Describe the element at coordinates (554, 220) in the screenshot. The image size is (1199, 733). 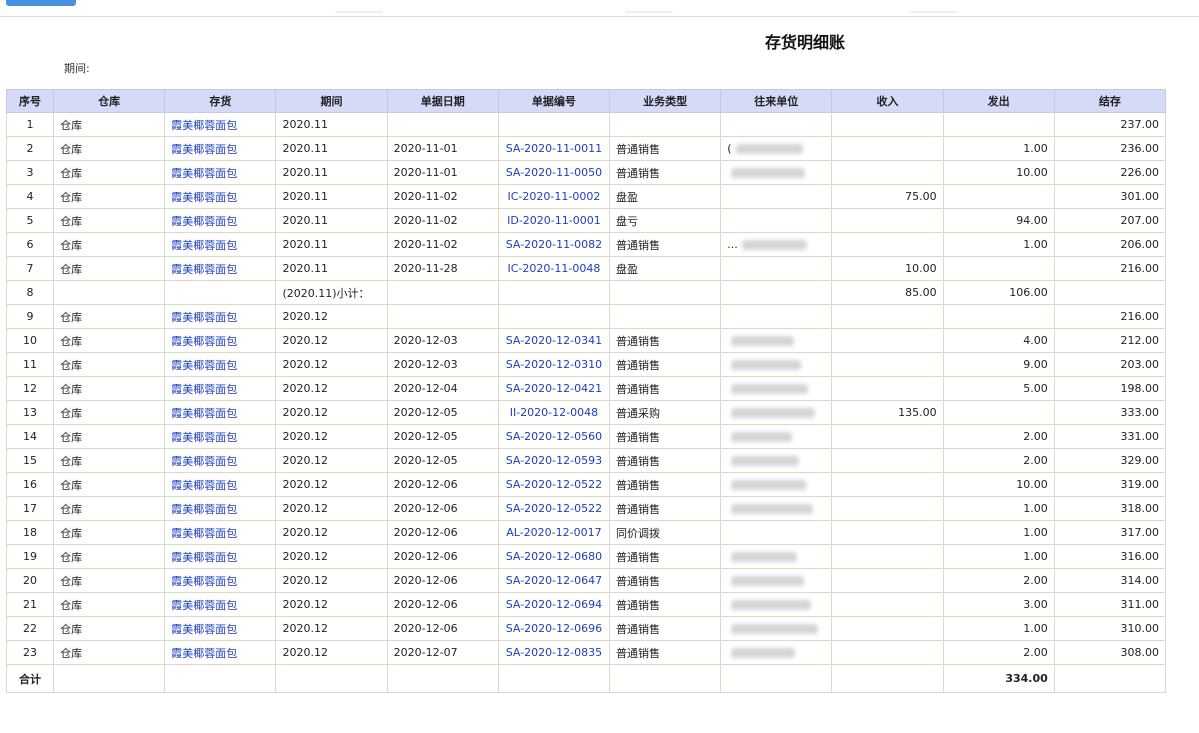
I see `cell-doc-no-link: ID-2020-11-0001` at that location.